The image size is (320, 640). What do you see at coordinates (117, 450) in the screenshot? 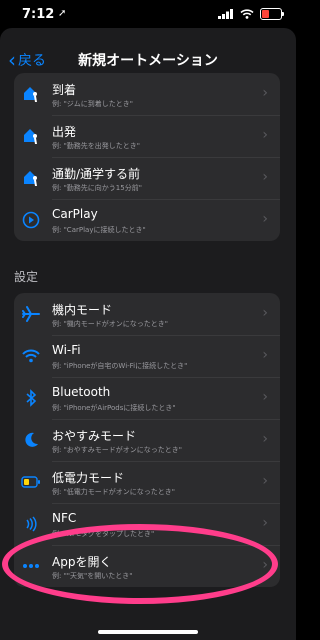
I see `trigger-subtitle: 例: "おやすみモードがオンになったとき"` at bounding box center [117, 450].